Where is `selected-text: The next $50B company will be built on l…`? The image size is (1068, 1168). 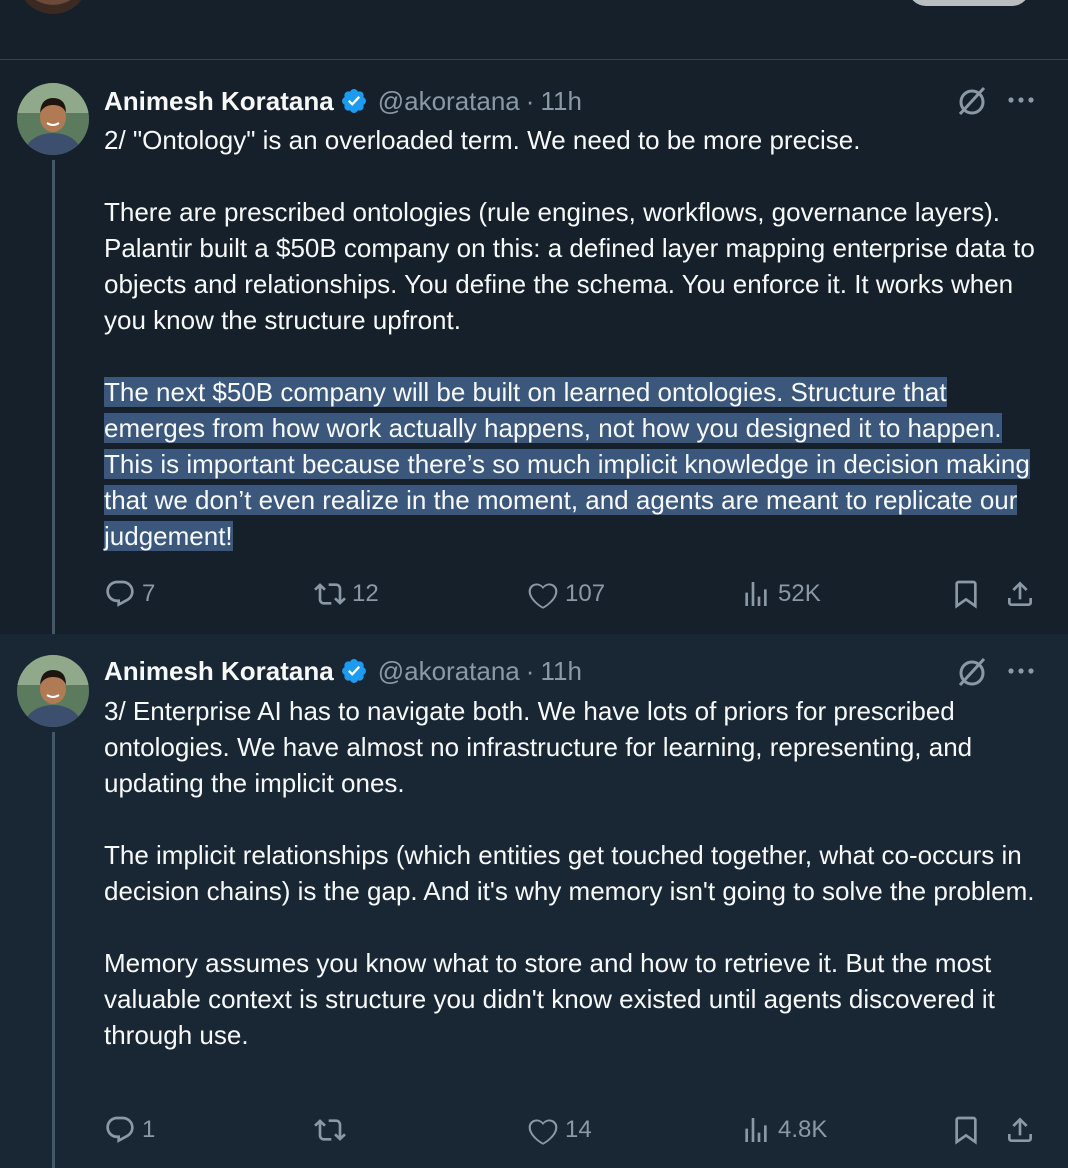 selected-text: The next $50B company will be built on l… is located at coordinates (567, 464).